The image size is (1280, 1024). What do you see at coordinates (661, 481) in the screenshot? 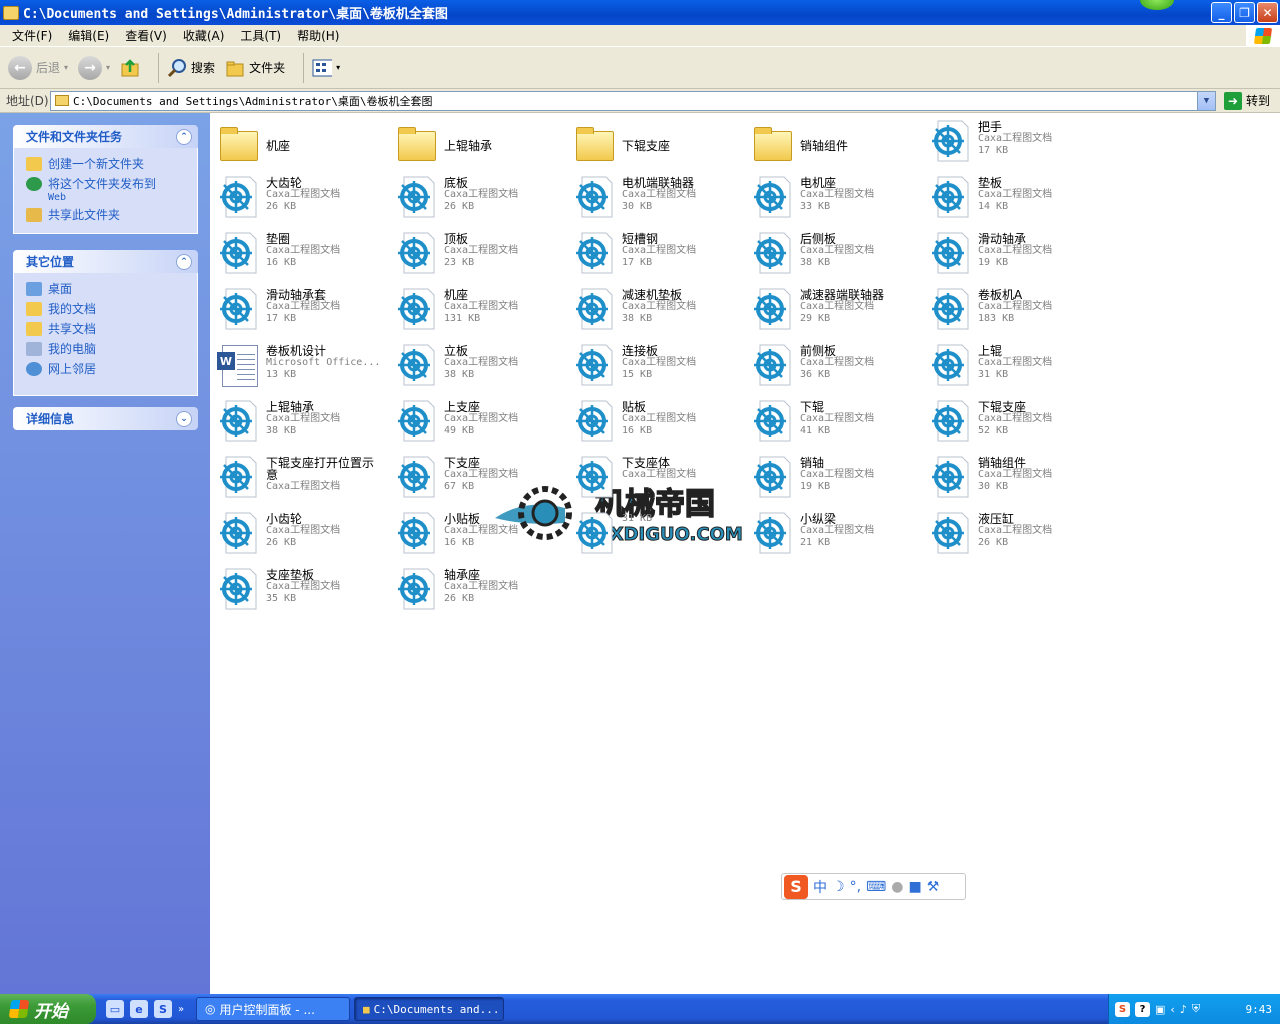
I see `file-item: 下支座体 Caxa工程图文档` at bounding box center [661, 481].